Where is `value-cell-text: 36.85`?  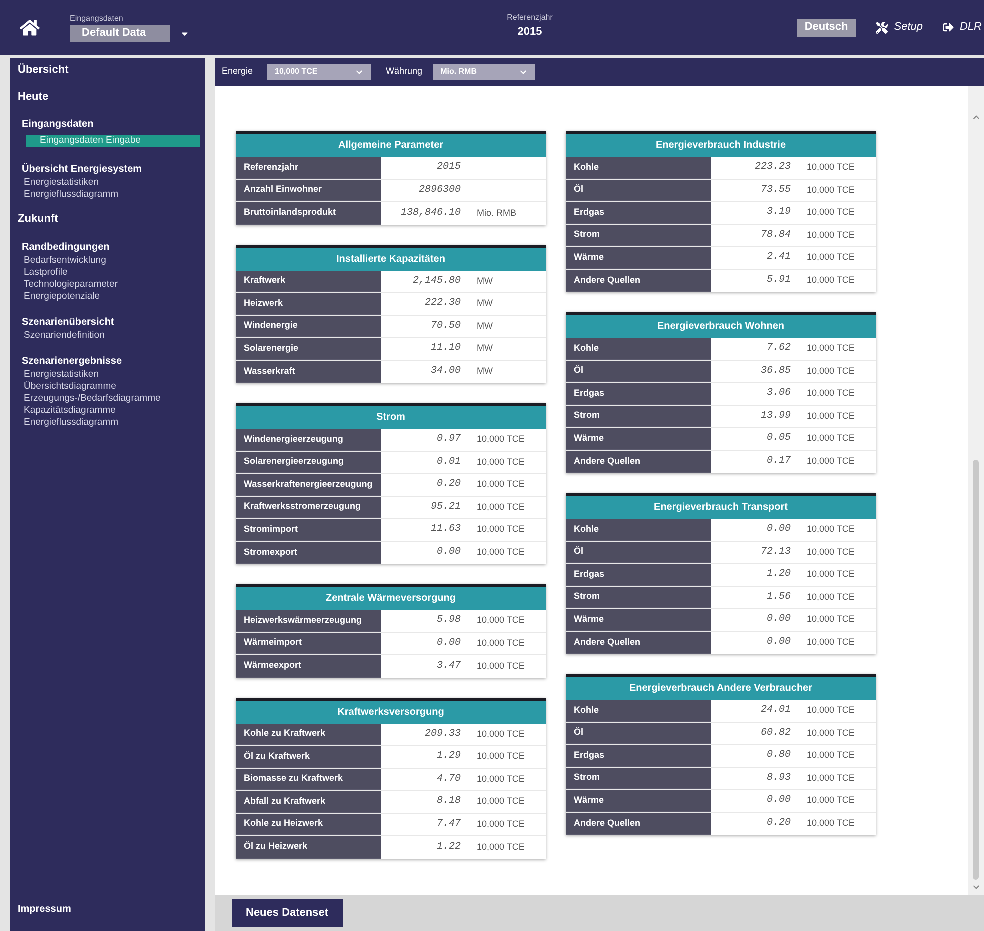
value-cell-text: 36.85 is located at coordinates (775, 371).